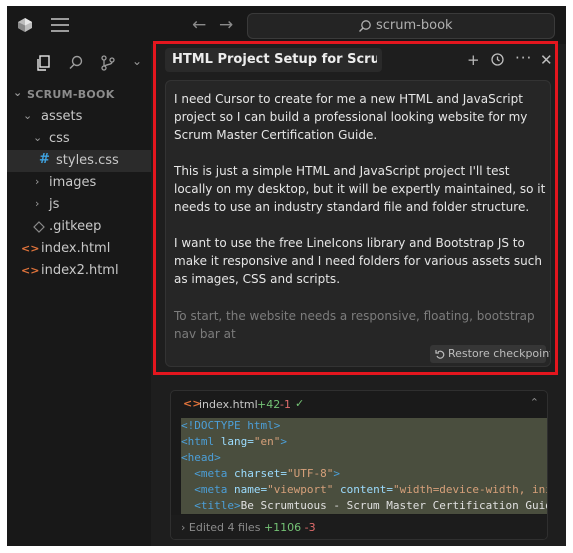  I want to click on edited-files-summary: › Edited 4 files +1106 -3, so click(359, 527).